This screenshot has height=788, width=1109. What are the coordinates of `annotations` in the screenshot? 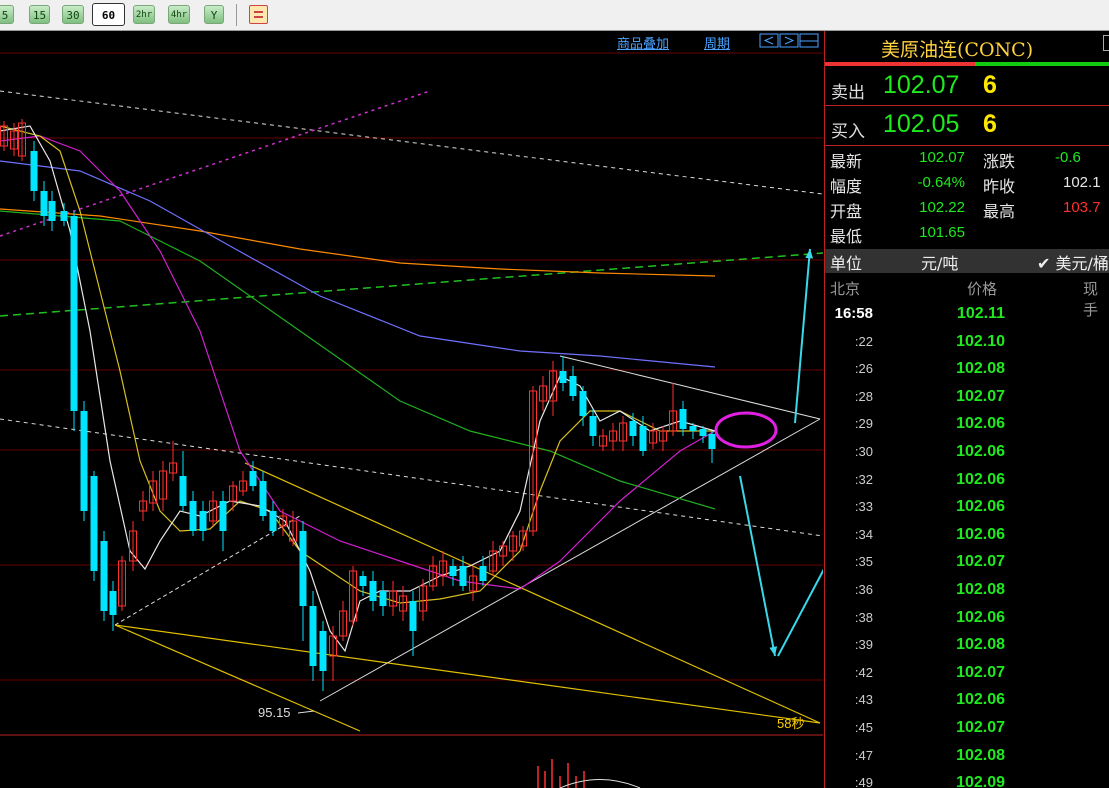 It's located at (768, 452).